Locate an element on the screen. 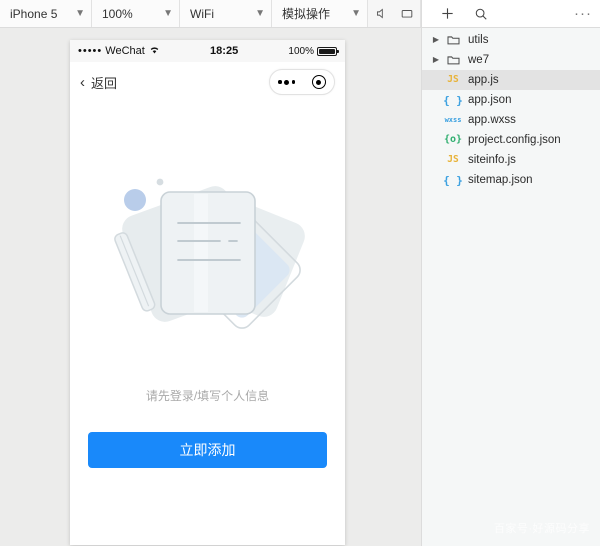 The width and height of the screenshot is (600, 546). file-name-label: sitemap.json is located at coordinates (500, 180).